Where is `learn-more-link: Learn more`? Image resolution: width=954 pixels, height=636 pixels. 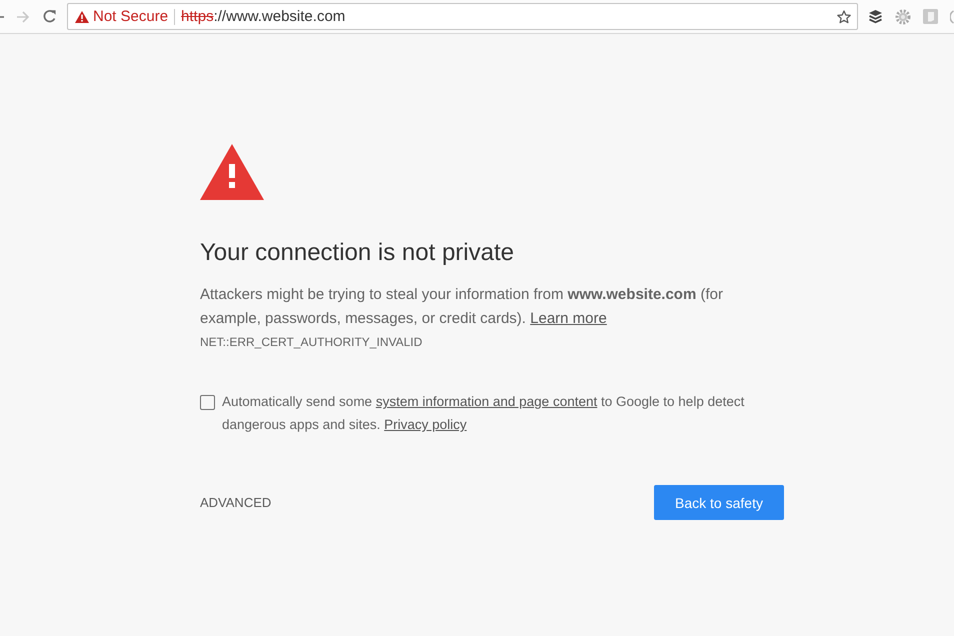
learn-more-link: Learn more is located at coordinates (568, 318).